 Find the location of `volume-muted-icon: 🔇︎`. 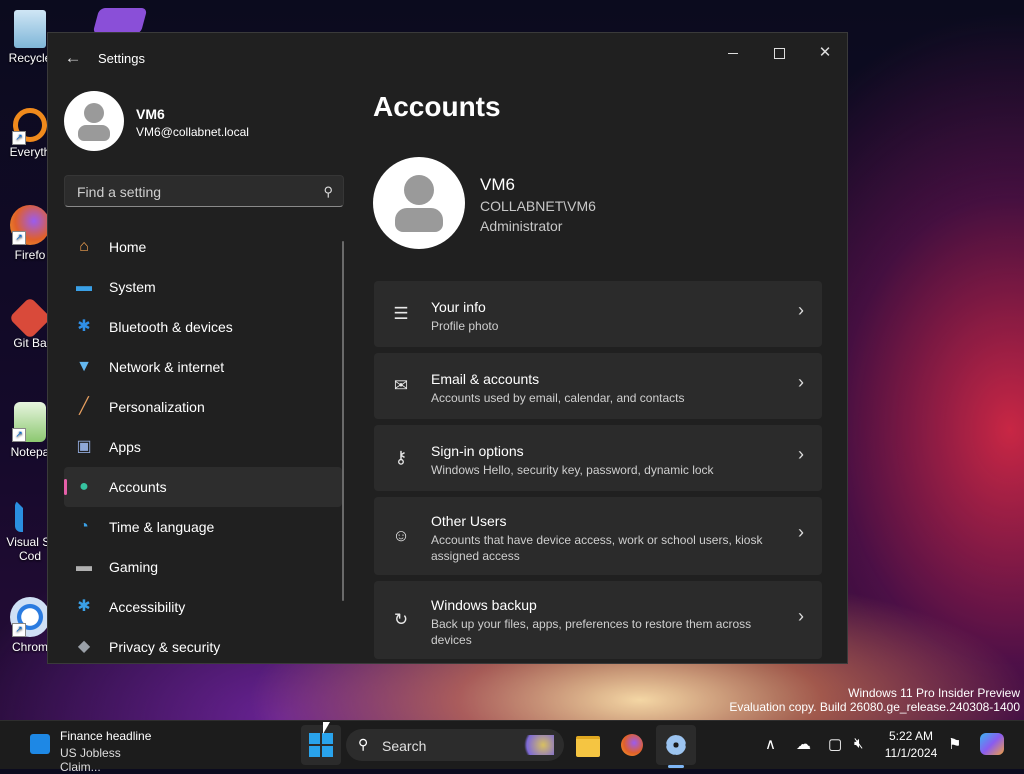

volume-muted-icon: 🔇︎ is located at coordinates (858, 743).